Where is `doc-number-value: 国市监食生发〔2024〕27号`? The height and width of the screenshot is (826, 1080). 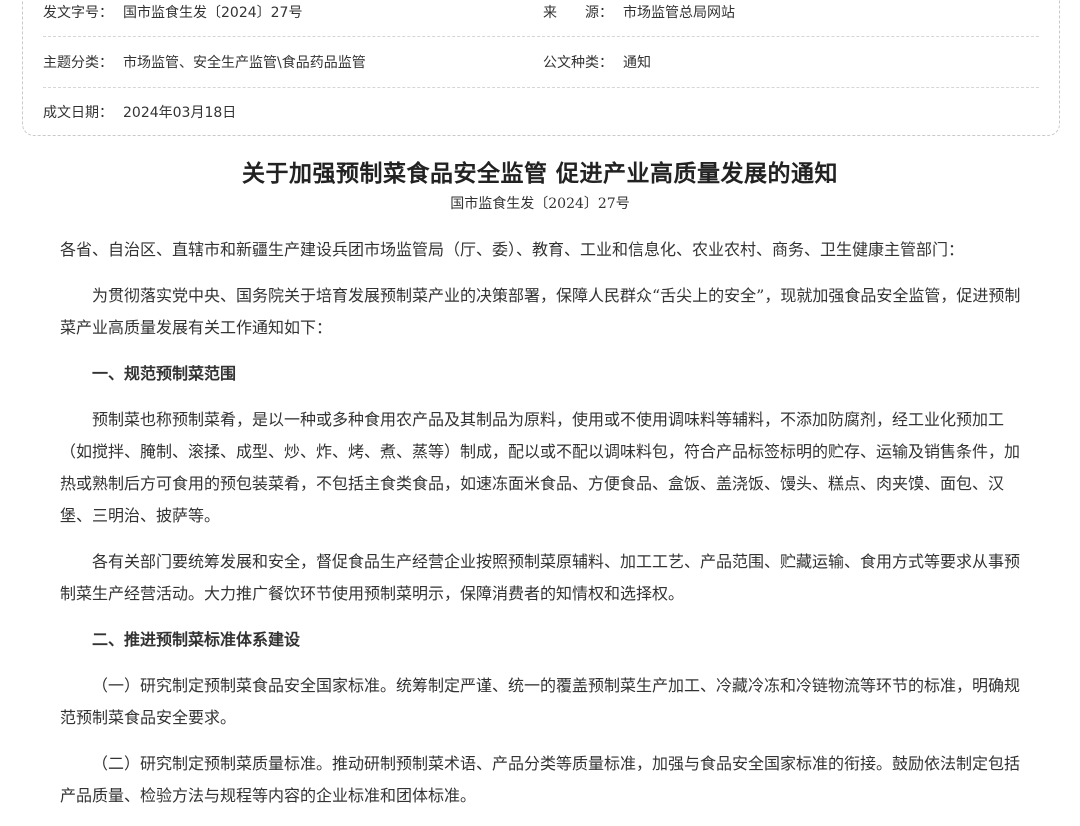
doc-number-value: 国市监食生发〔2024〕27号 is located at coordinates (213, 13).